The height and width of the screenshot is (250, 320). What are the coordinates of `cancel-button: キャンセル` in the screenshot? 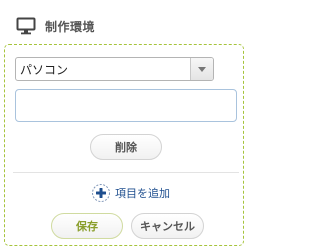 It's located at (167, 226).